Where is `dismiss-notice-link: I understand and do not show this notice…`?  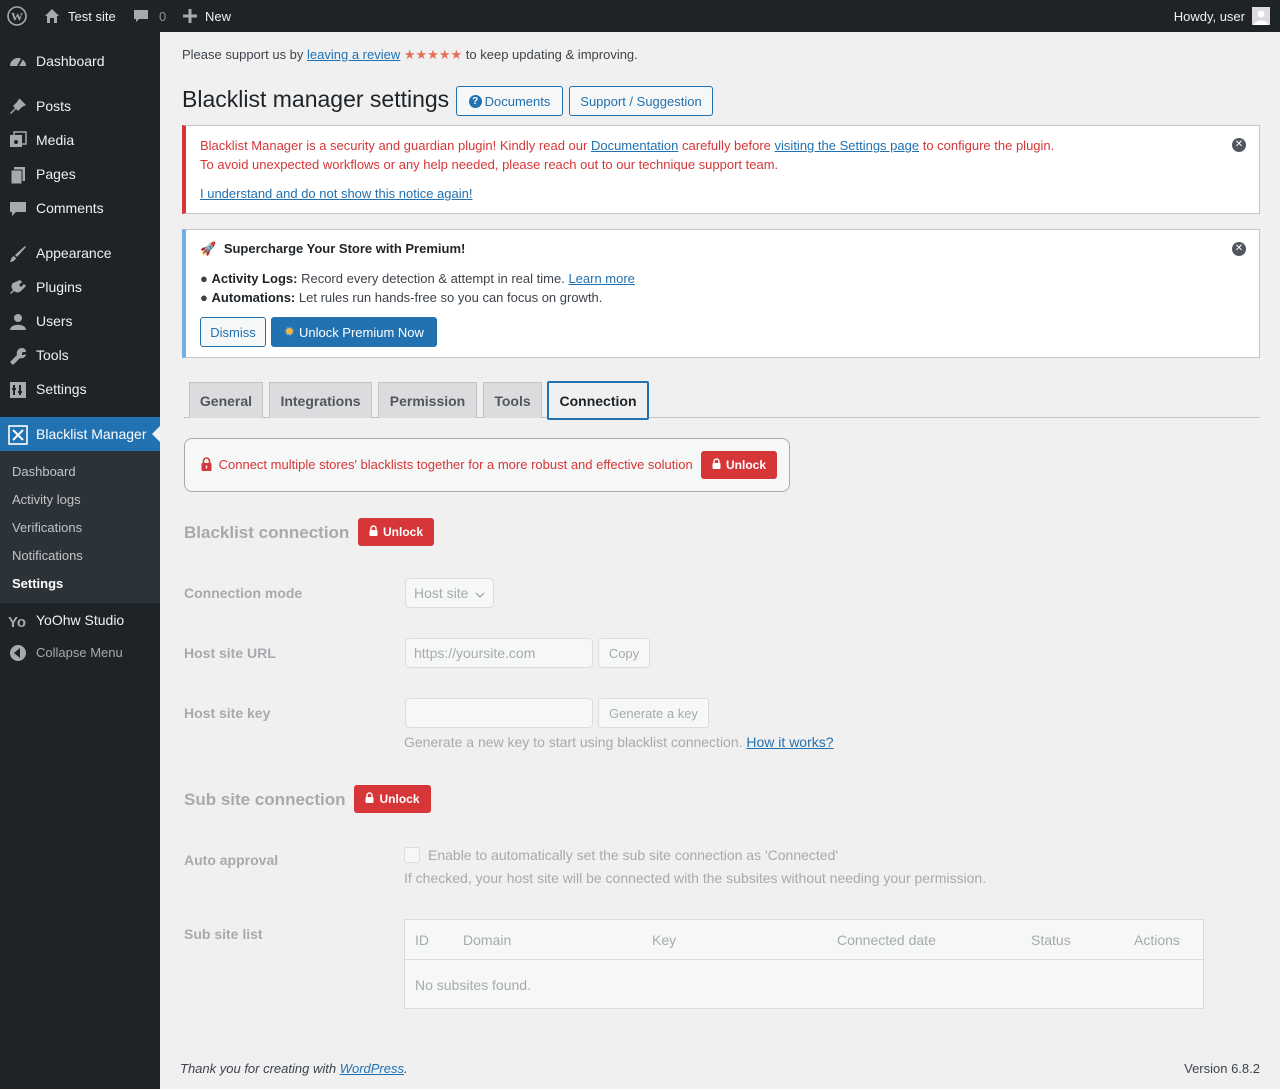
dismiss-notice-link: I understand and do not show this notice… is located at coordinates (336, 193).